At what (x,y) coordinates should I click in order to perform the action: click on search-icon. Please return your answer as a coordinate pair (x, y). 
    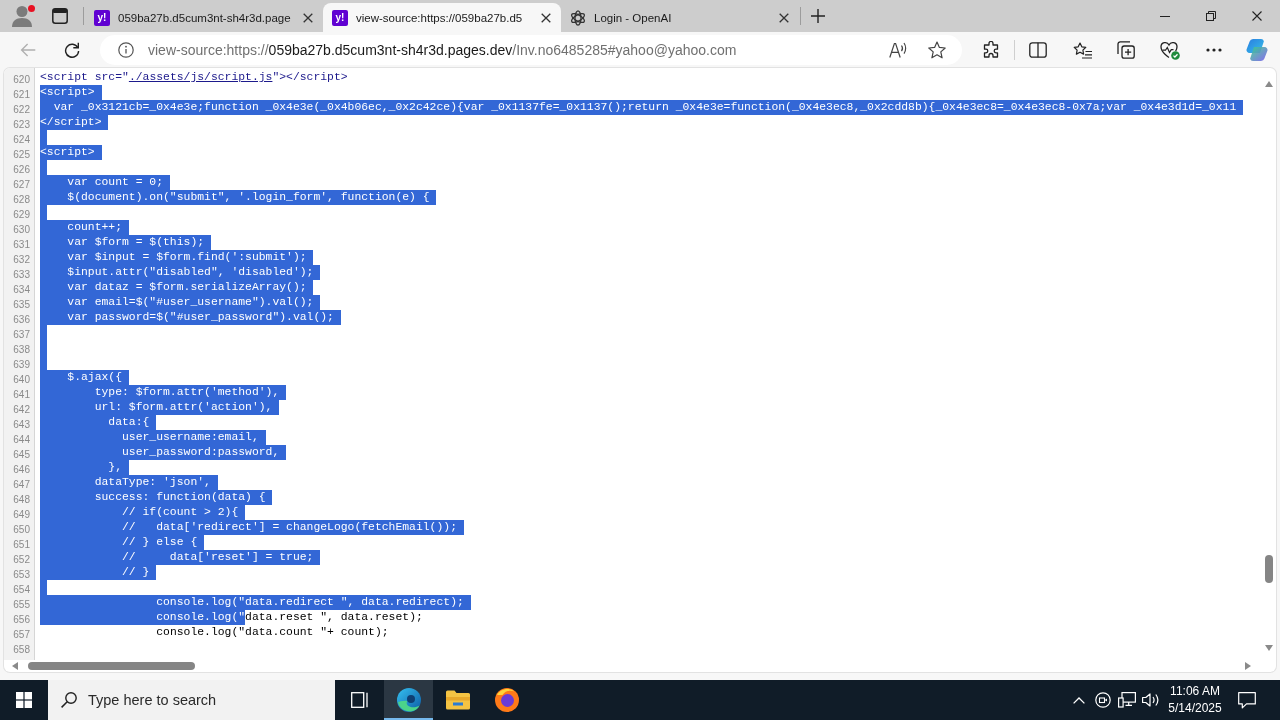
    Looking at the image, I should click on (69, 700).